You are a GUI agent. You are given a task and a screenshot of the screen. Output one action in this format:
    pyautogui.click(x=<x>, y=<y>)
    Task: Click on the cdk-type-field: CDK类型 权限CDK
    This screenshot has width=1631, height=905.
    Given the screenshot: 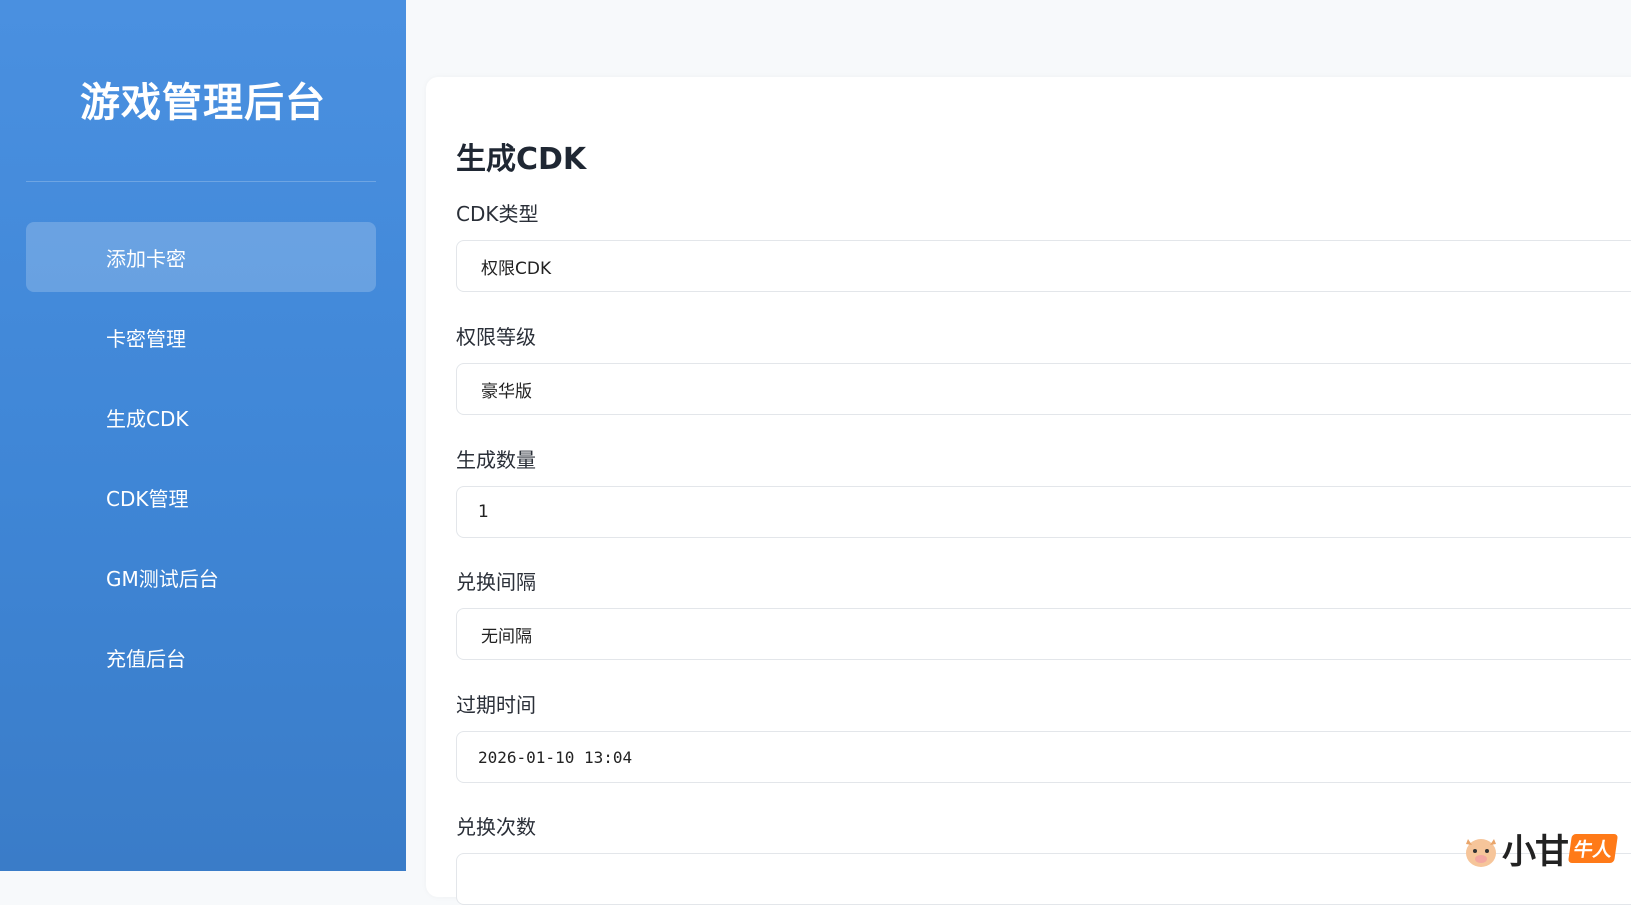 What is the action you would take?
    pyautogui.click(x=1043, y=245)
    